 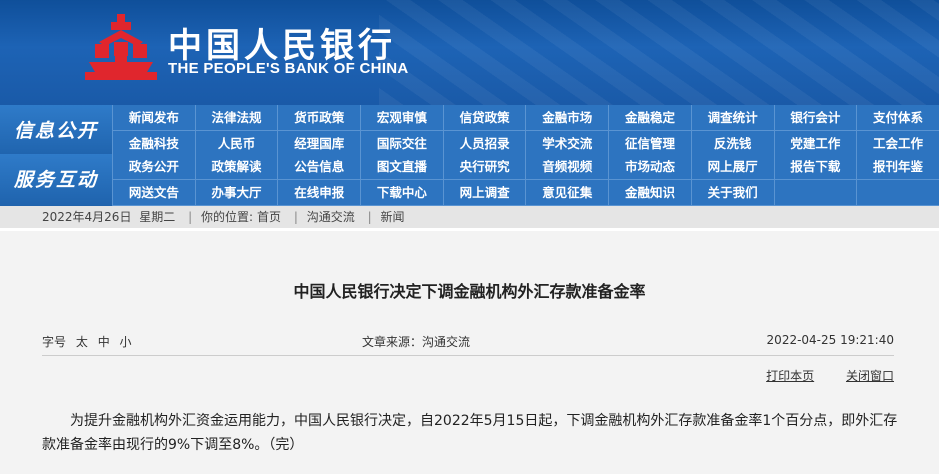 What do you see at coordinates (56, 131) in the screenshot?
I see `nav-section-label: 信息公开` at bounding box center [56, 131].